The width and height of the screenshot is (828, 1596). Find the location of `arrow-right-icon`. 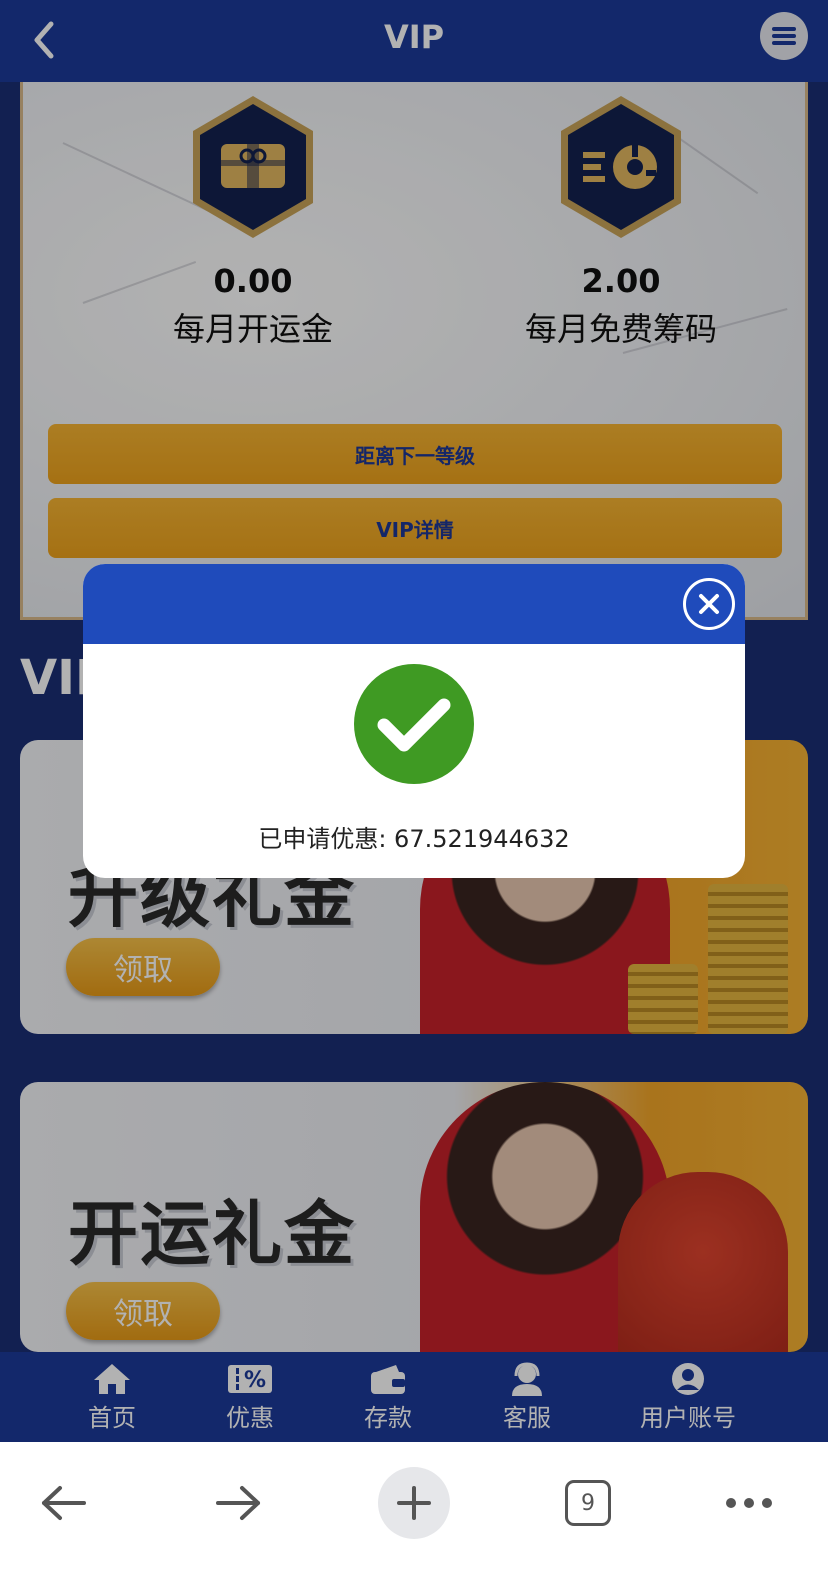

arrow-right-icon is located at coordinates (238, 1503).